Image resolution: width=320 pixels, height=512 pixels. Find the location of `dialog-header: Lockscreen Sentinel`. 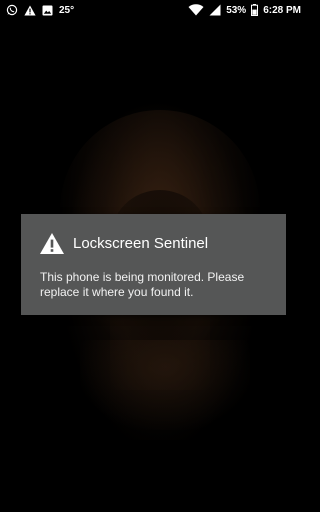

dialog-header: Lockscreen Sentinel is located at coordinates (123, 243).